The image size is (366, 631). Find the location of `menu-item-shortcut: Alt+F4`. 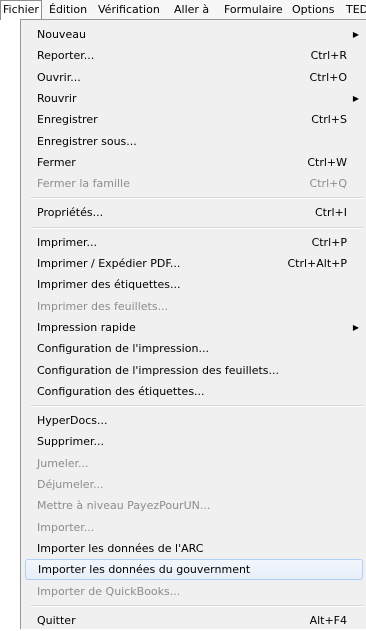

menu-item-shortcut: Alt+F4 is located at coordinates (328, 620).